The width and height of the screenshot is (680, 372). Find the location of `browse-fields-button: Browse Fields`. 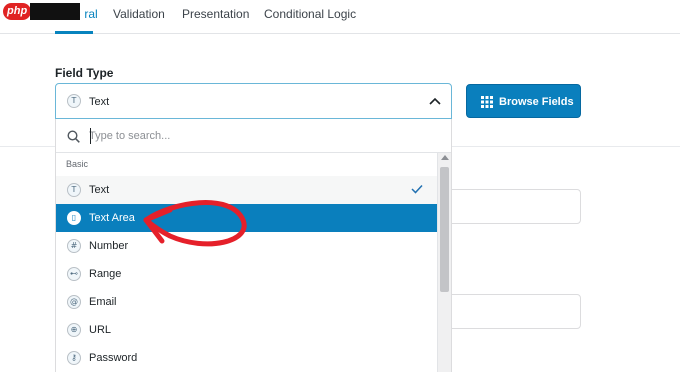

browse-fields-button: Browse Fields is located at coordinates (523, 101).